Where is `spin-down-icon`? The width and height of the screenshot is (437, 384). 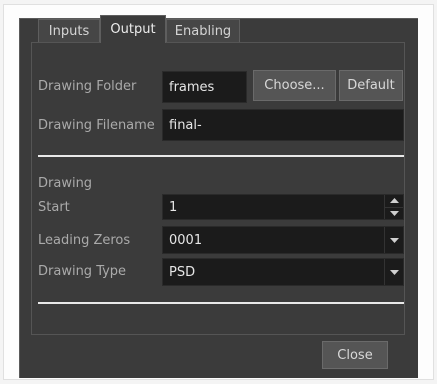 spin-down-icon is located at coordinates (394, 214).